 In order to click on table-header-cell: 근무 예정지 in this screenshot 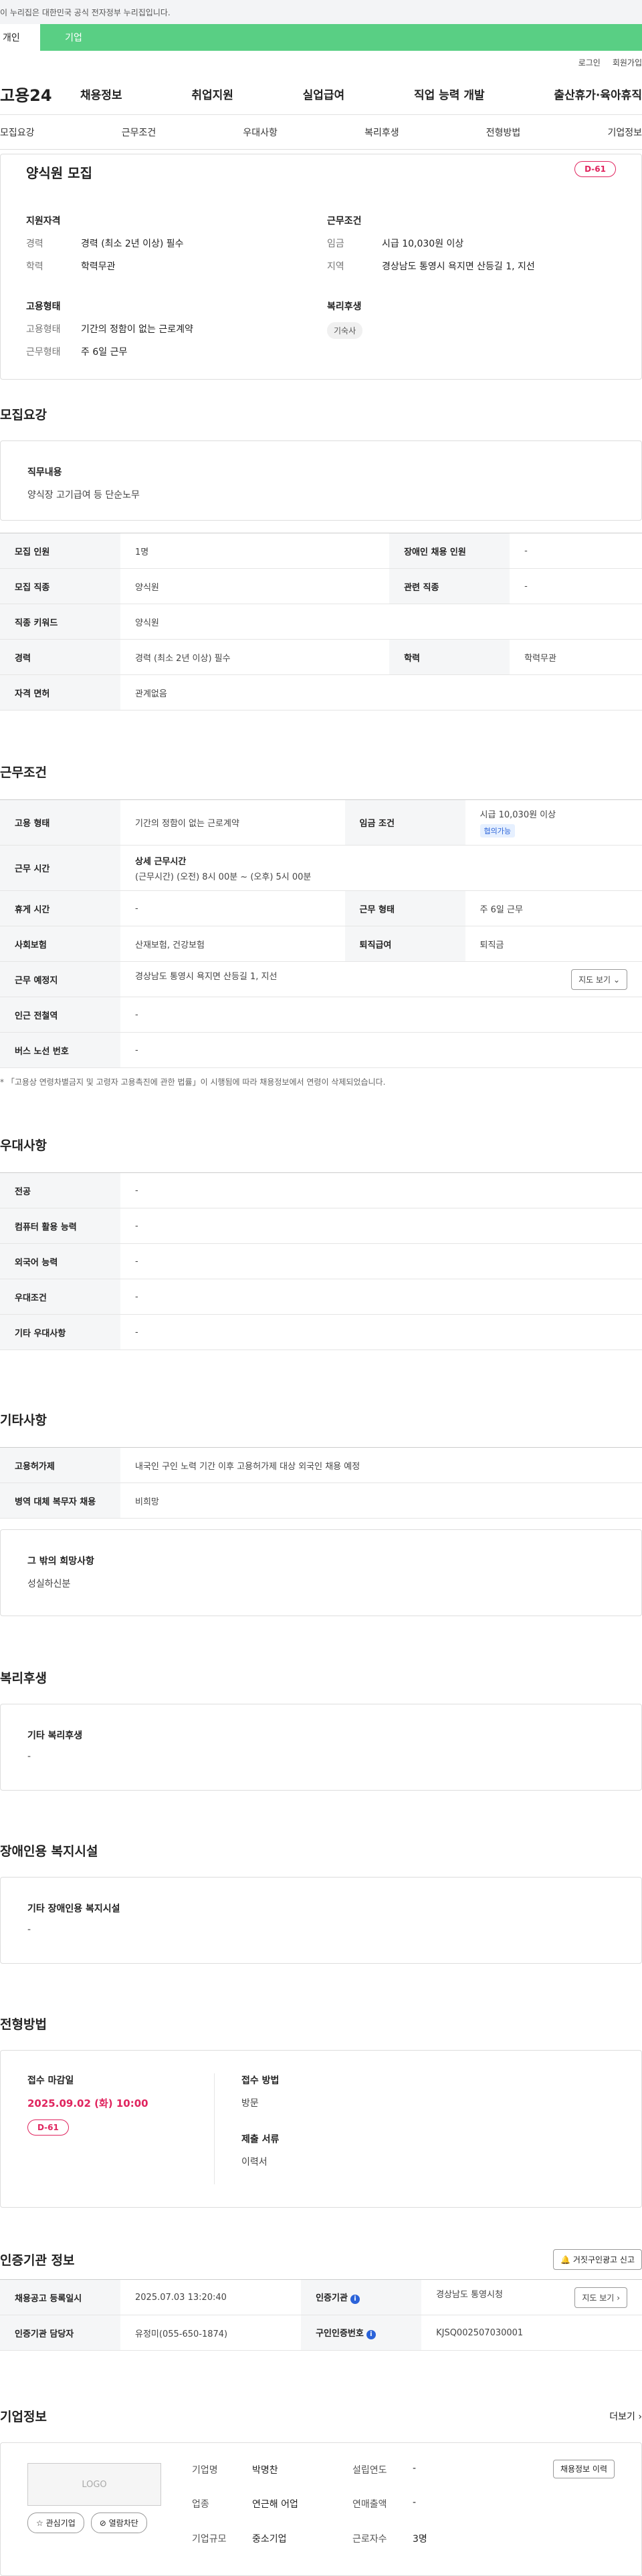, I will do `click(60, 979)`.